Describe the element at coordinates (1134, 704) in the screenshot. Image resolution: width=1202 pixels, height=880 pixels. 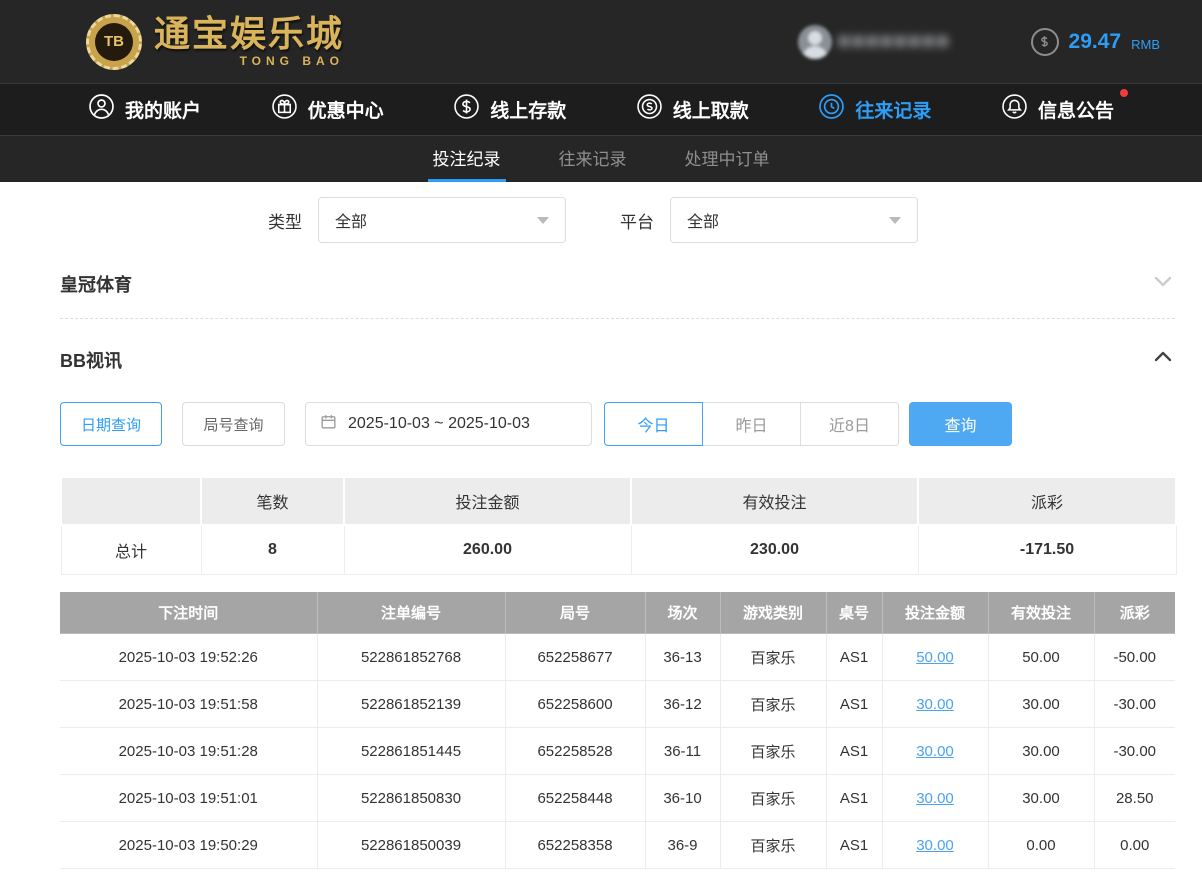
I see `payout-cell: -30.00` at that location.